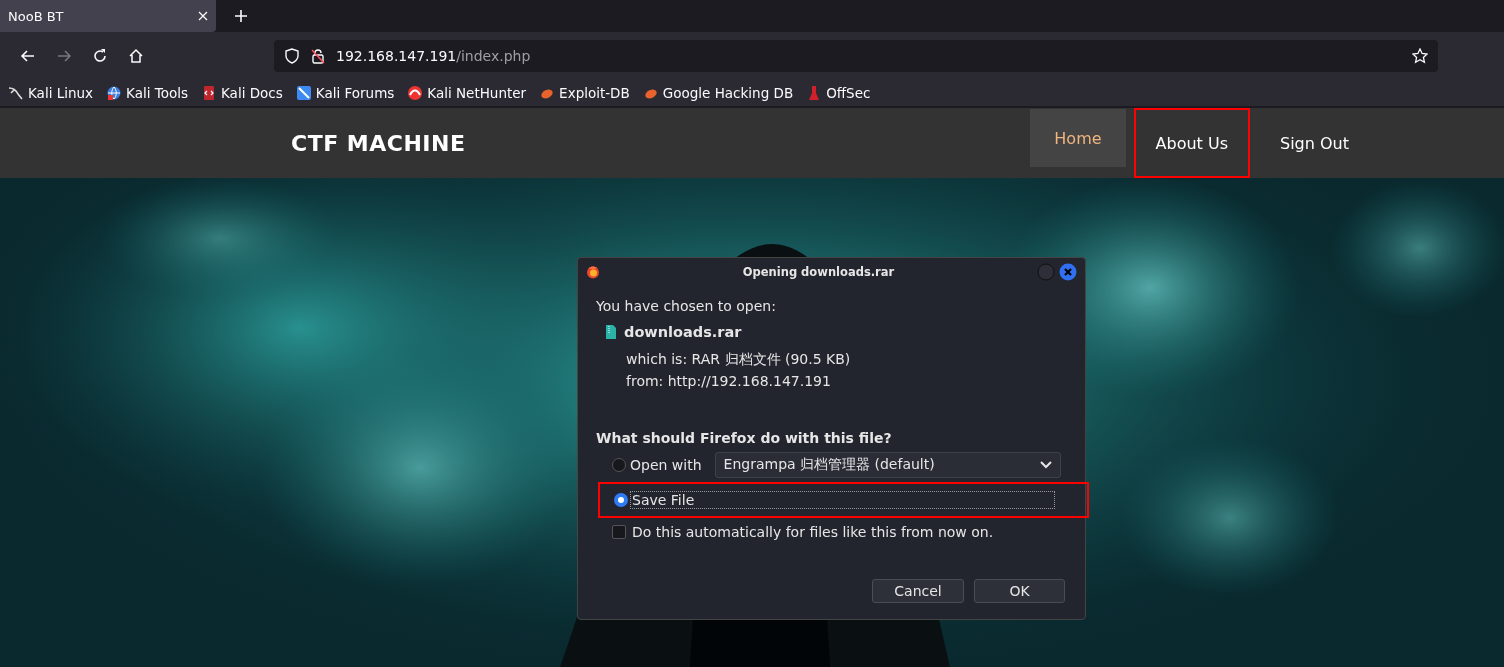 The image size is (1504, 667). Describe the element at coordinates (433, 56) in the screenshot. I see `url-text: 192.168.147.191/index.php` at that location.